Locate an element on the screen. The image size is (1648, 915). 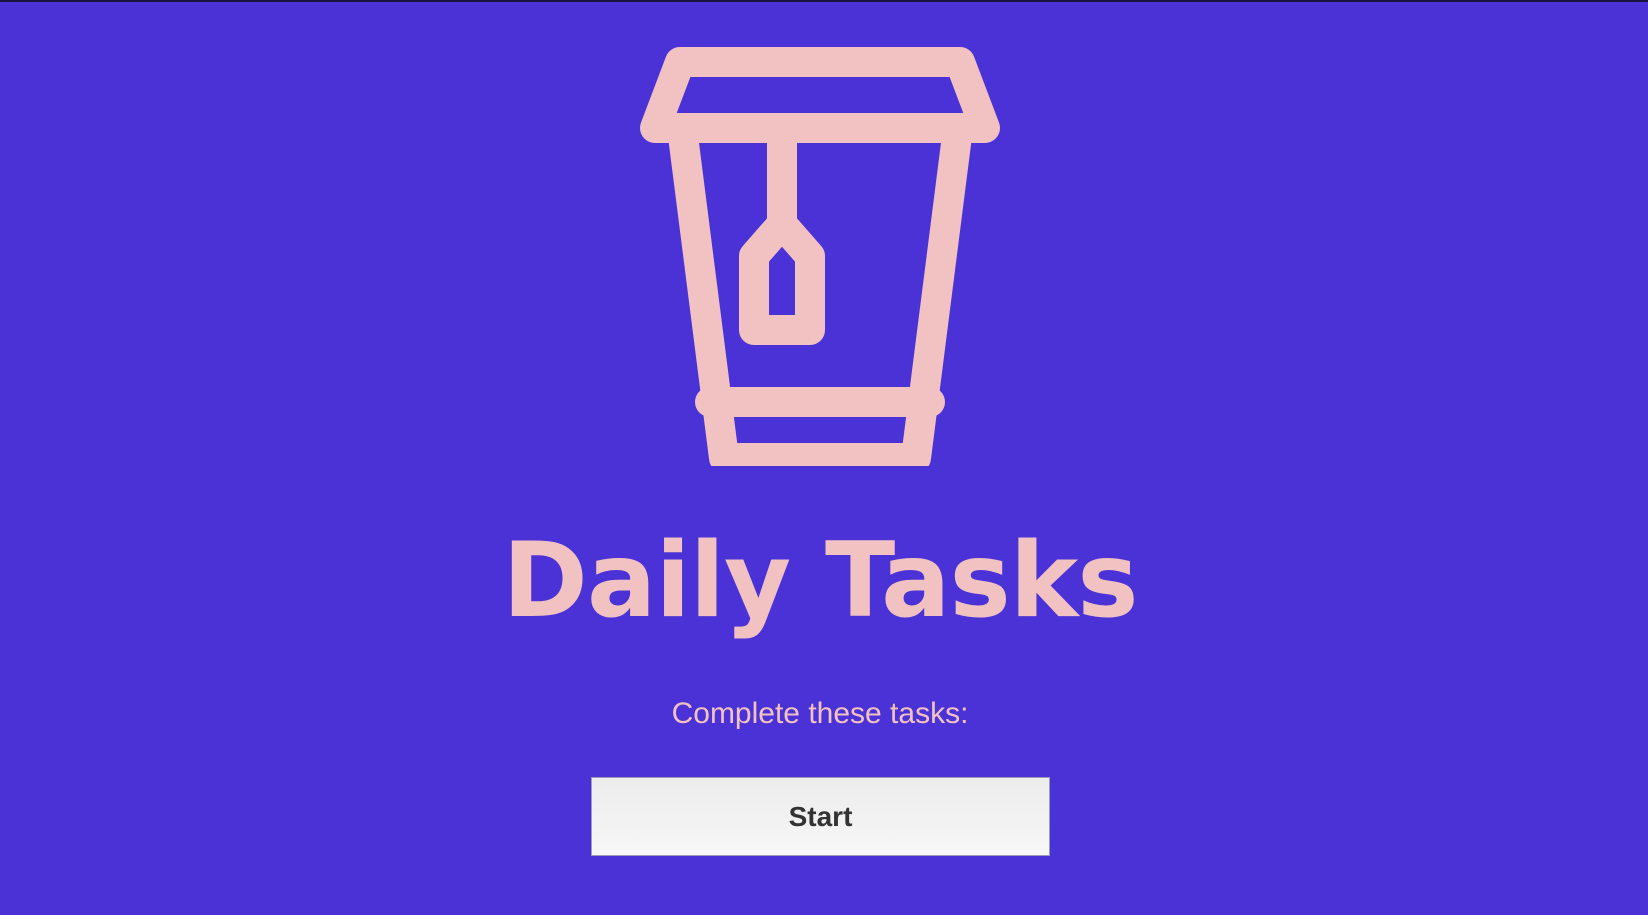
tea-cup-icon is located at coordinates (820, 256).